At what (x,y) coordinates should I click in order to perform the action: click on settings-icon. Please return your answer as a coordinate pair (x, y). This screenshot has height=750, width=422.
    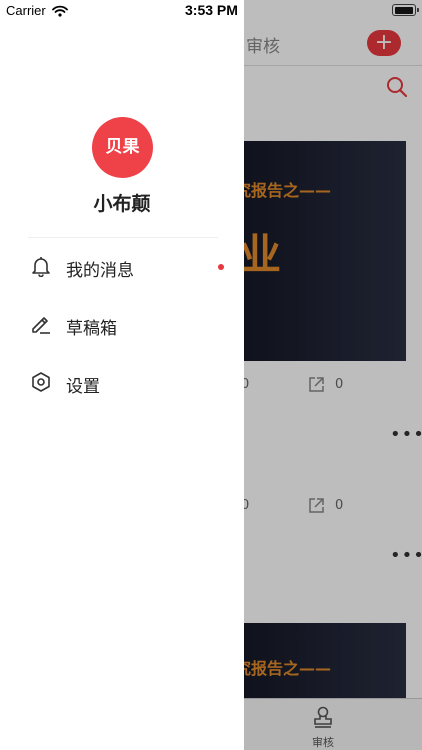
    Looking at the image, I should click on (41, 382).